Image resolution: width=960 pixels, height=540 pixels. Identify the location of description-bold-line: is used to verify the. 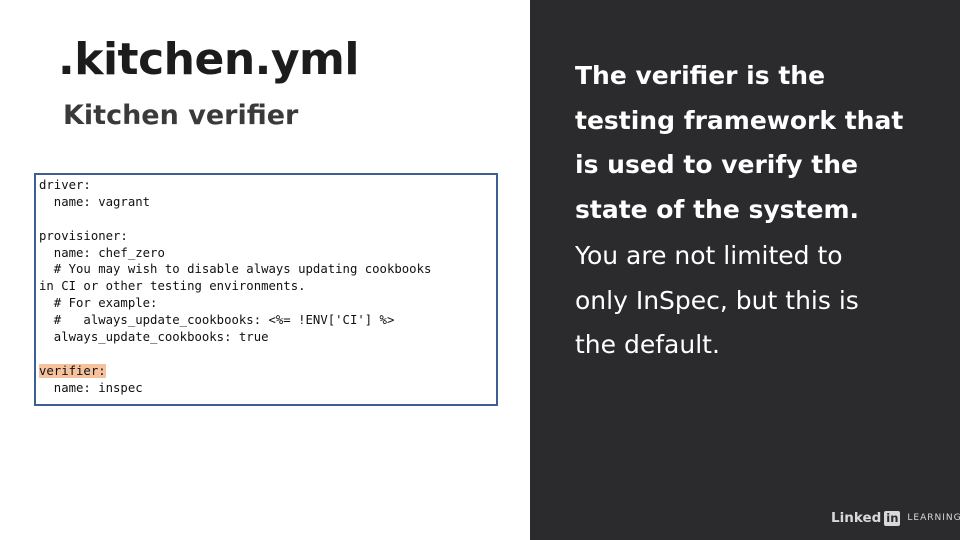
(716, 164).